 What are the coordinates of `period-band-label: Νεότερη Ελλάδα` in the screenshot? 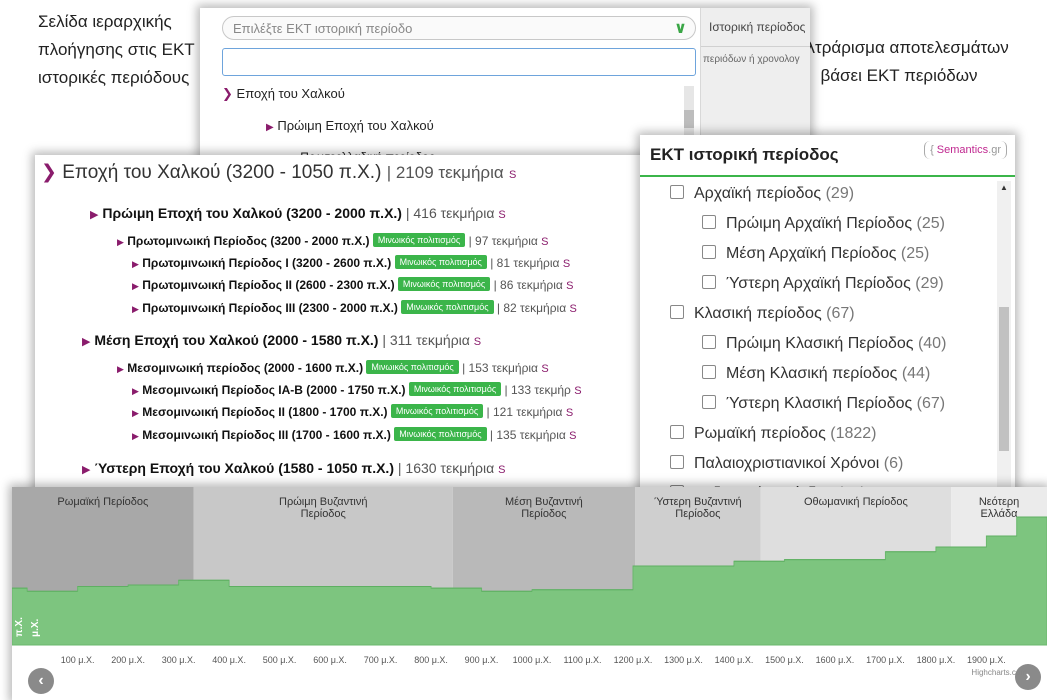 It's located at (999, 508).